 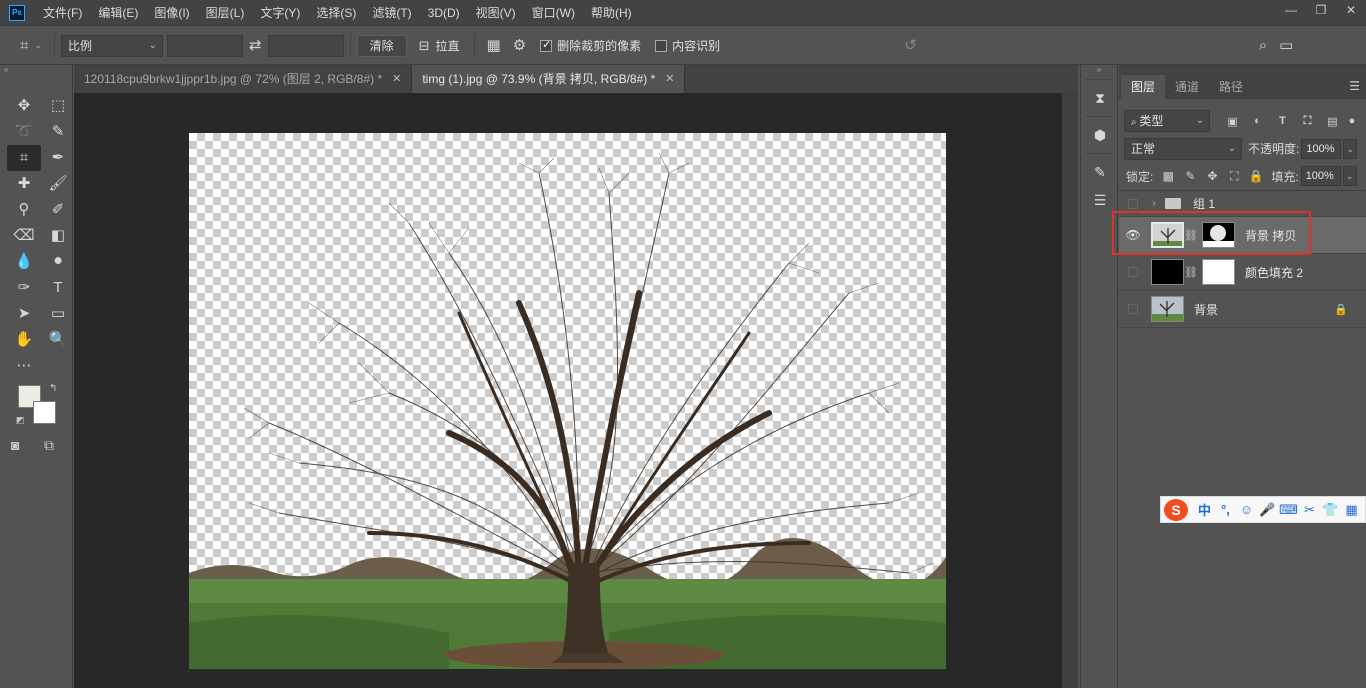 What do you see at coordinates (1267, 510) in the screenshot?
I see `ime-voice-icon: 🎤` at bounding box center [1267, 510].